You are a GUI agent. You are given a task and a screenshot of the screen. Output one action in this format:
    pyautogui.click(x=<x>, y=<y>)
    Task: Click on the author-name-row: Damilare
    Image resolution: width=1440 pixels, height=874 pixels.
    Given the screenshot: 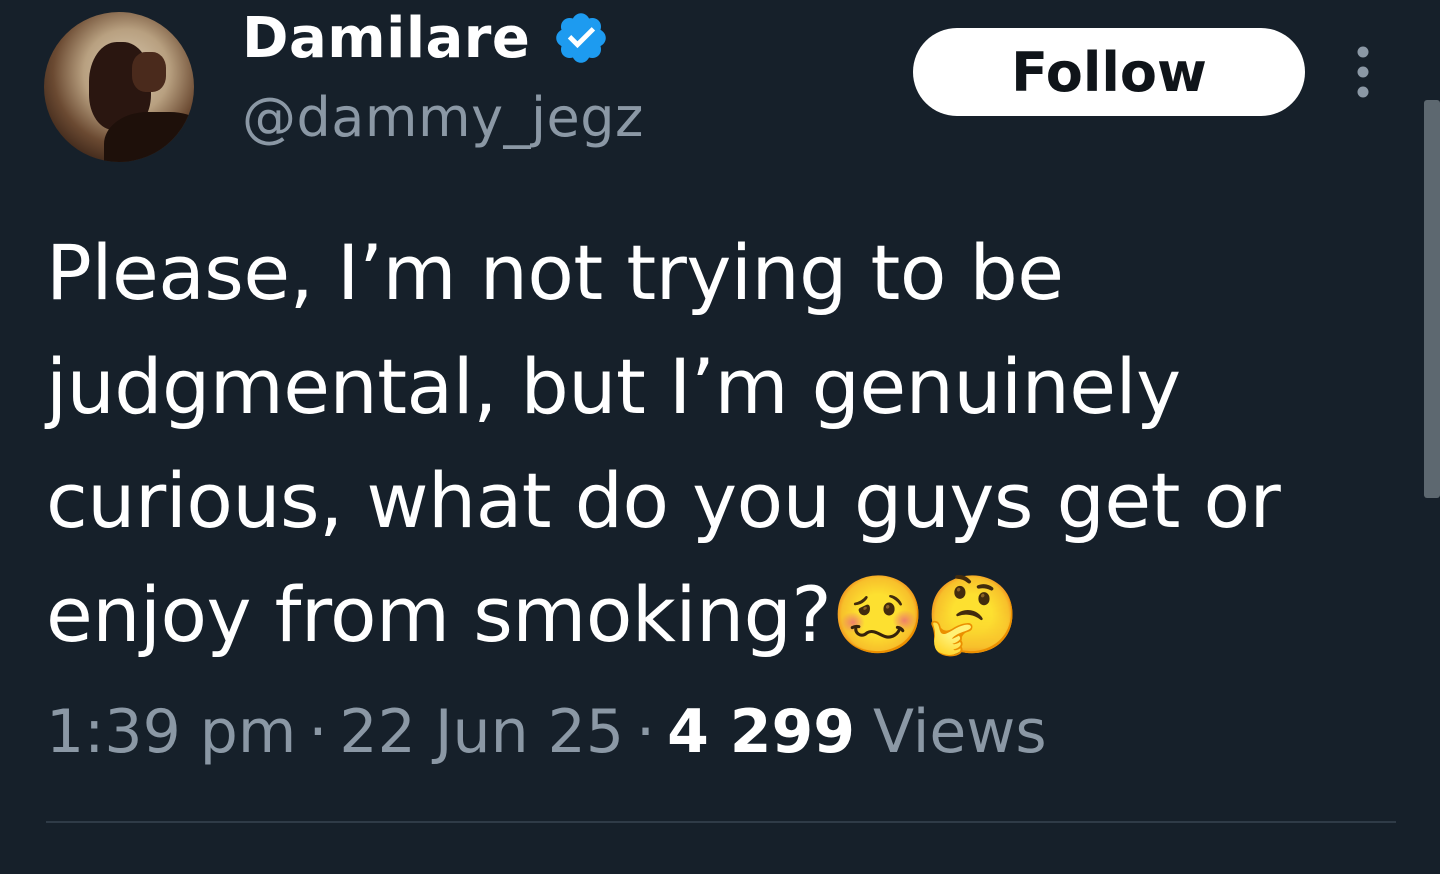 What is the action you would take?
    pyautogui.click(x=426, y=38)
    